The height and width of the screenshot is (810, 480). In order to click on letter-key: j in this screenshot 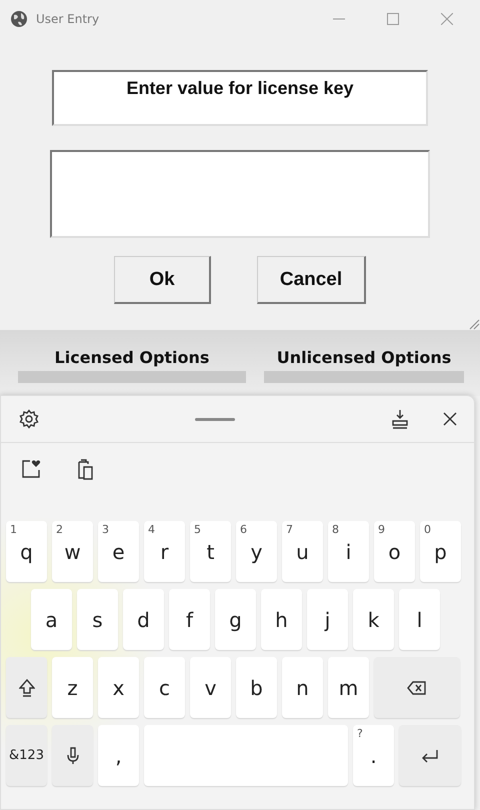, I will do `click(327, 619)`.